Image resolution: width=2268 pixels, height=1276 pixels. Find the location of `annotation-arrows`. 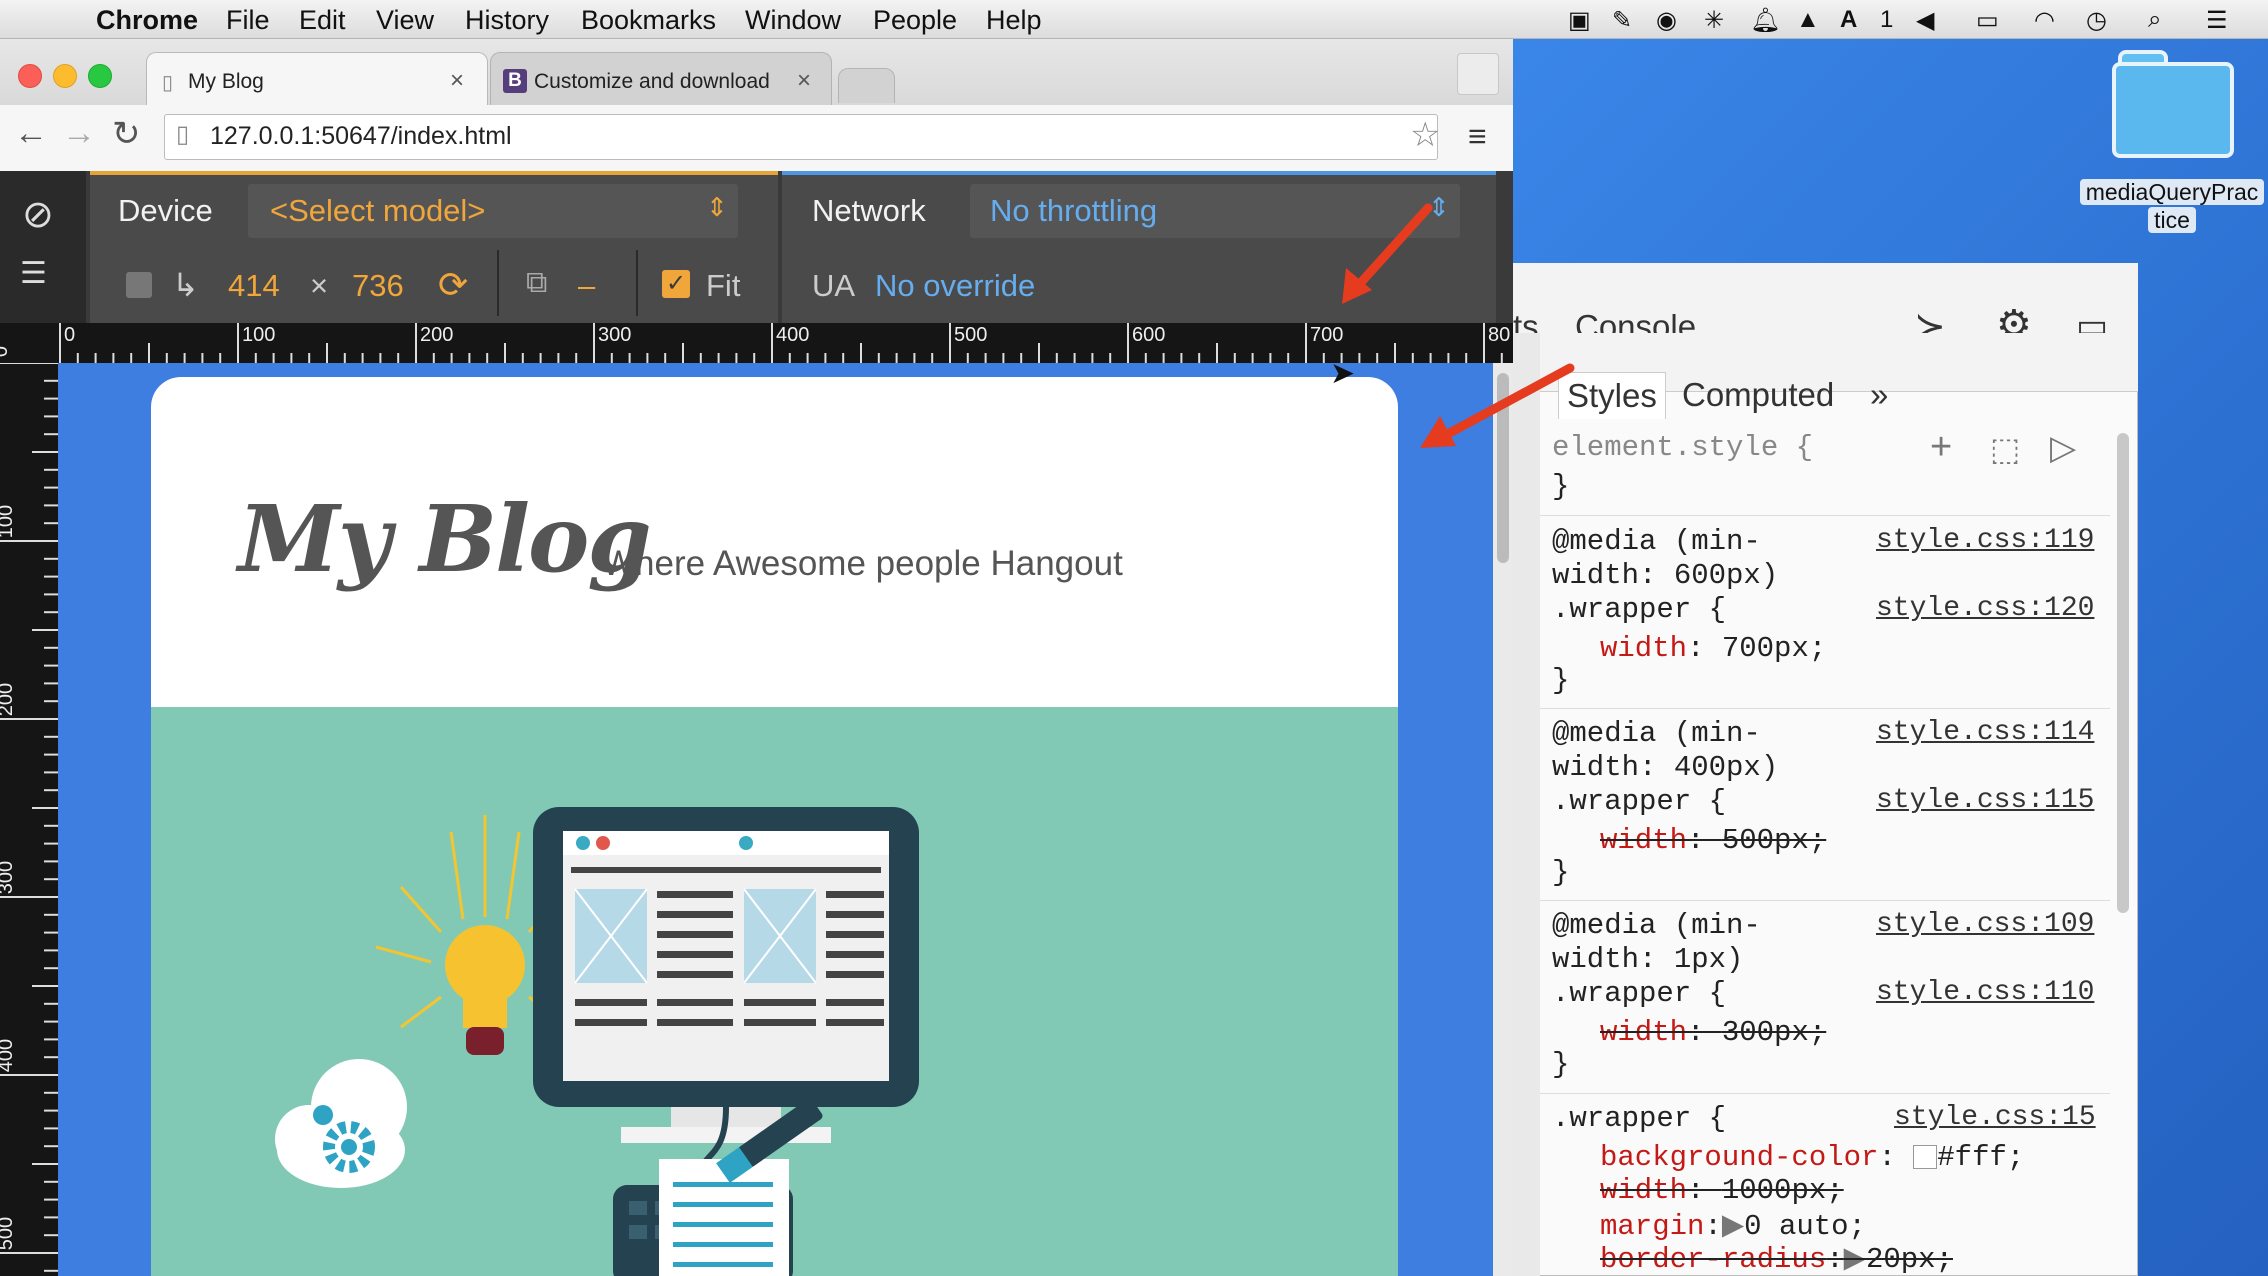

annotation-arrows is located at coordinates (1458, 325).